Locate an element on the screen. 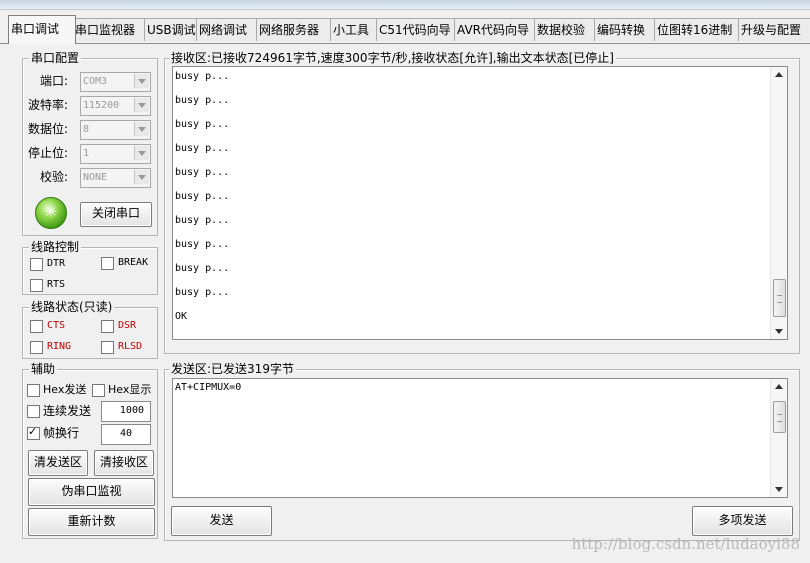 This screenshot has height=563, width=810. tab-divider is located at coordinates (405, 43).